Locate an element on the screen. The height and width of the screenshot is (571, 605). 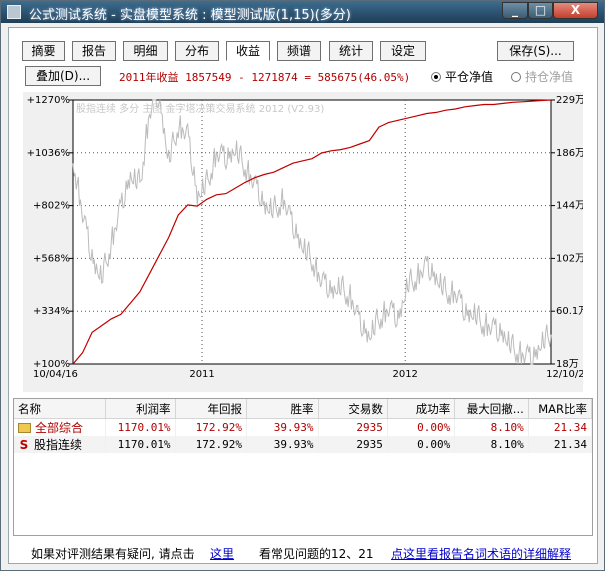
tab-profit: 收益 is located at coordinates (248, 51).